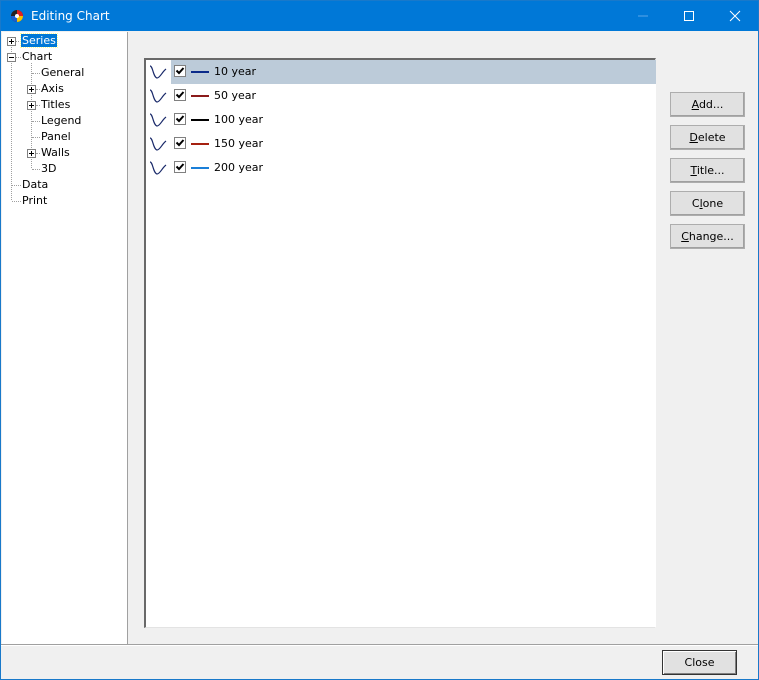  I want to click on close-icon, so click(735, 16).